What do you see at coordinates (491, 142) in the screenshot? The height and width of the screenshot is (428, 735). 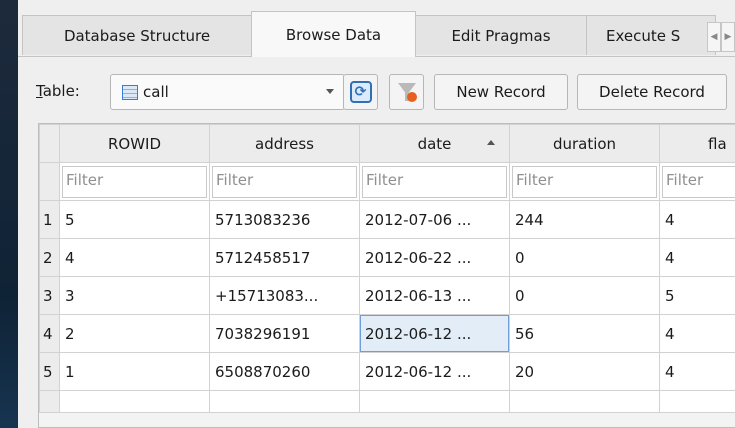 I see `sort-ascending-icon` at bounding box center [491, 142].